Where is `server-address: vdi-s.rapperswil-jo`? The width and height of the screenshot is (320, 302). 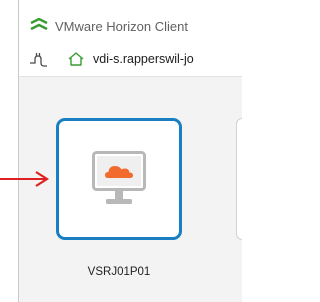 server-address: vdi-s.rapperswil-jo is located at coordinates (143, 59).